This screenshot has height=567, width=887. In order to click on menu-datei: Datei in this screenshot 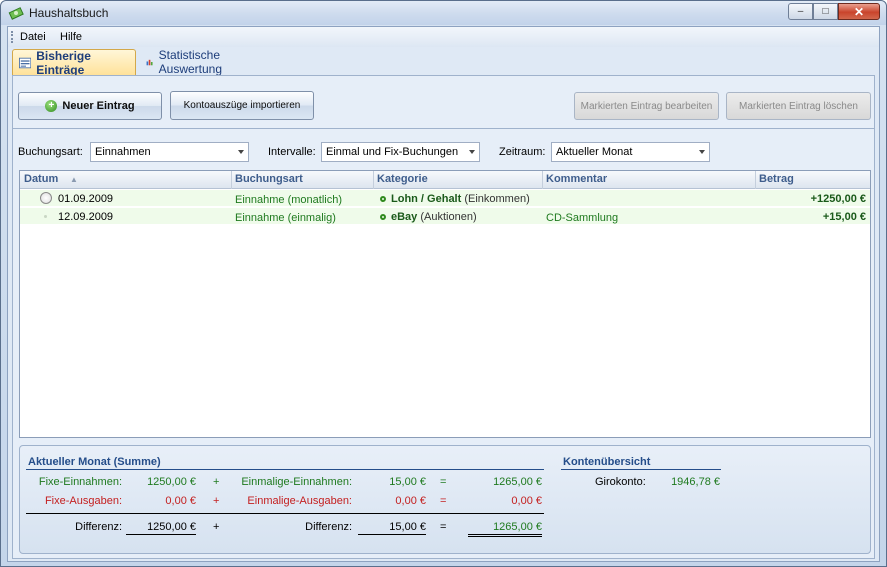, I will do `click(33, 37)`.